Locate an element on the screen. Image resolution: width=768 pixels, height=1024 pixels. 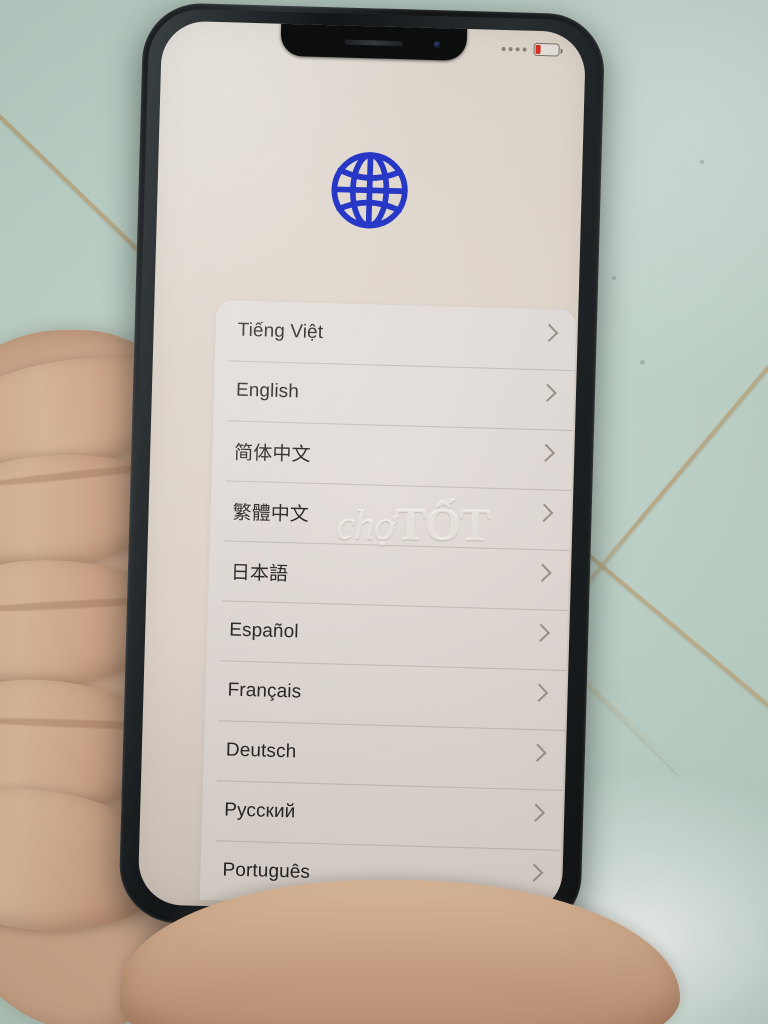
battery-icon is located at coordinates (546, 49).